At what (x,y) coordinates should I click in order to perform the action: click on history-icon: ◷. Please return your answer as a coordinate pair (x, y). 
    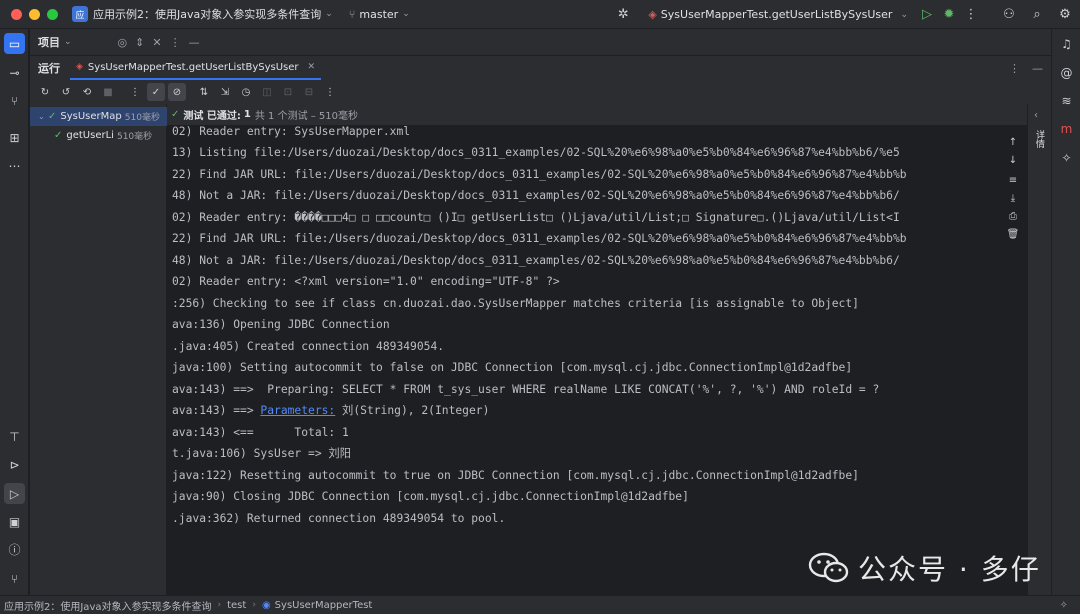
    Looking at the image, I should click on (246, 92).